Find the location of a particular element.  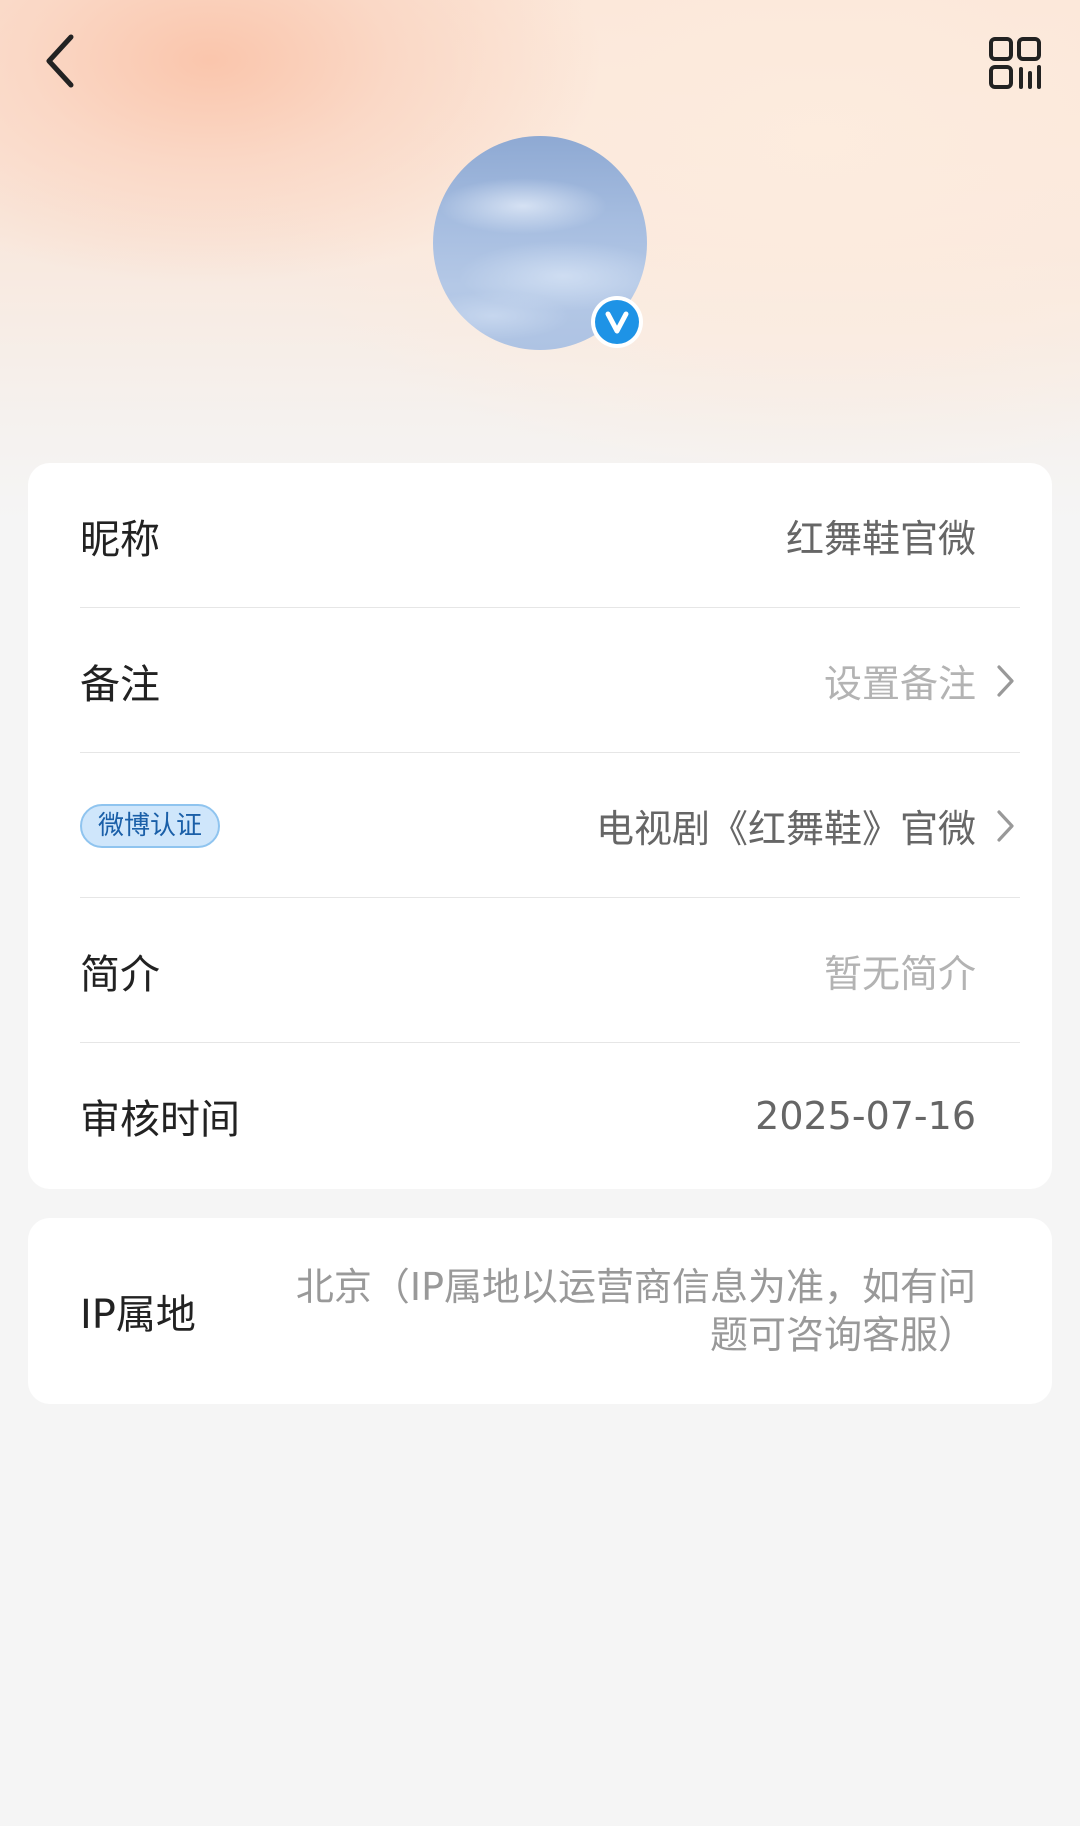

verification-value: 电视剧《红舞鞋》官微 is located at coordinates (785, 829).